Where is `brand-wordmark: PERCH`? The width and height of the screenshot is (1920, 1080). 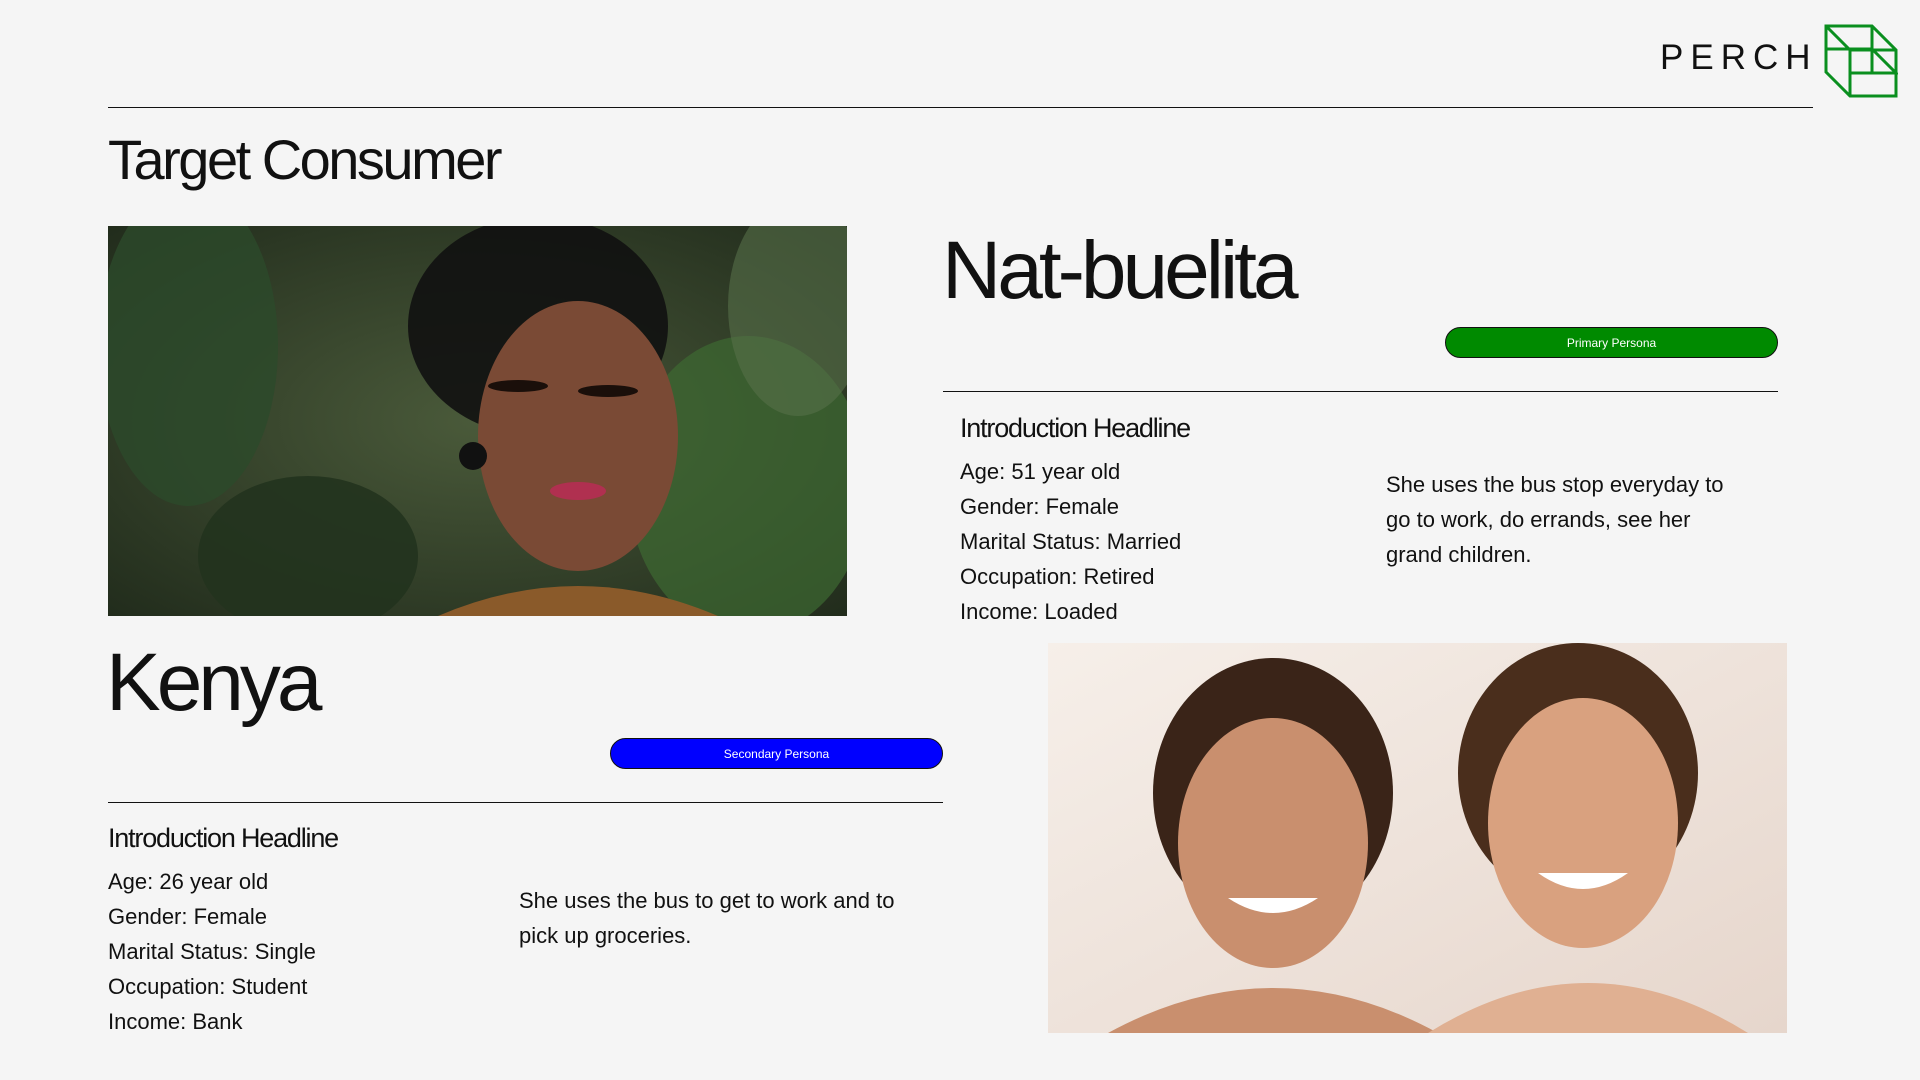 brand-wordmark: PERCH is located at coordinates (1739, 57).